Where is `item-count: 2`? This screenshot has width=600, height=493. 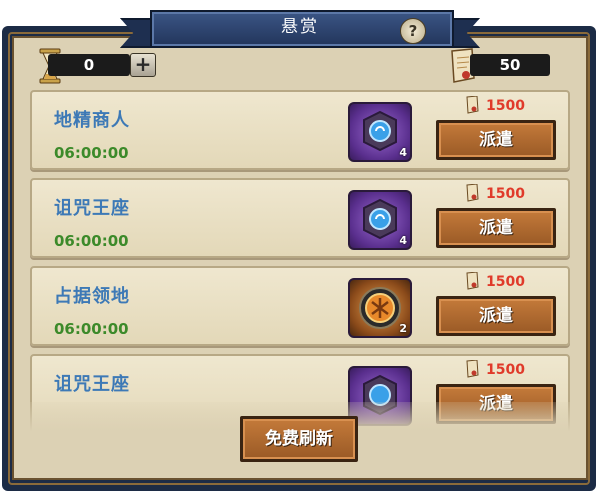
item-count: 2 is located at coordinates (403, 328).